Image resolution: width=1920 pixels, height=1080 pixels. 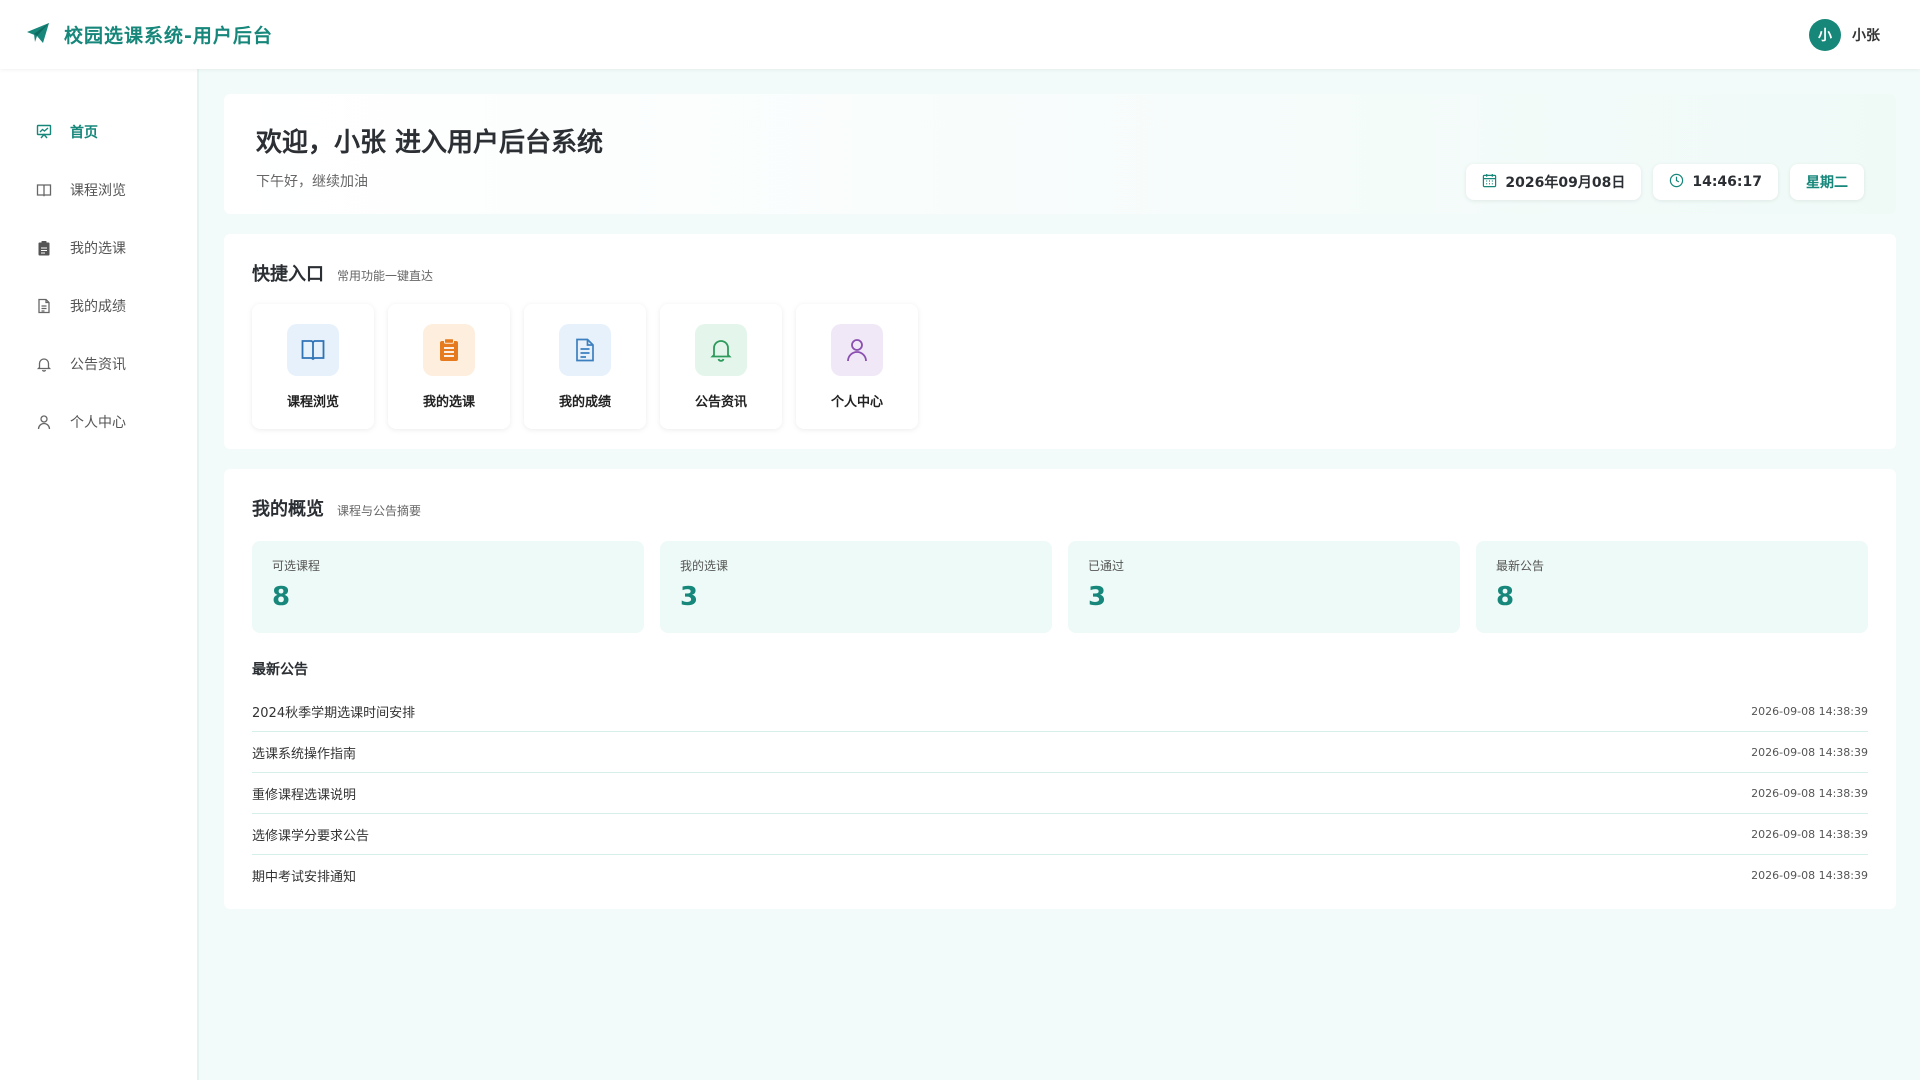 What do you see at coordinates (288, 509) in the screenshot?
I see `section-title: 我的概览` at bounding box center [288, 509].